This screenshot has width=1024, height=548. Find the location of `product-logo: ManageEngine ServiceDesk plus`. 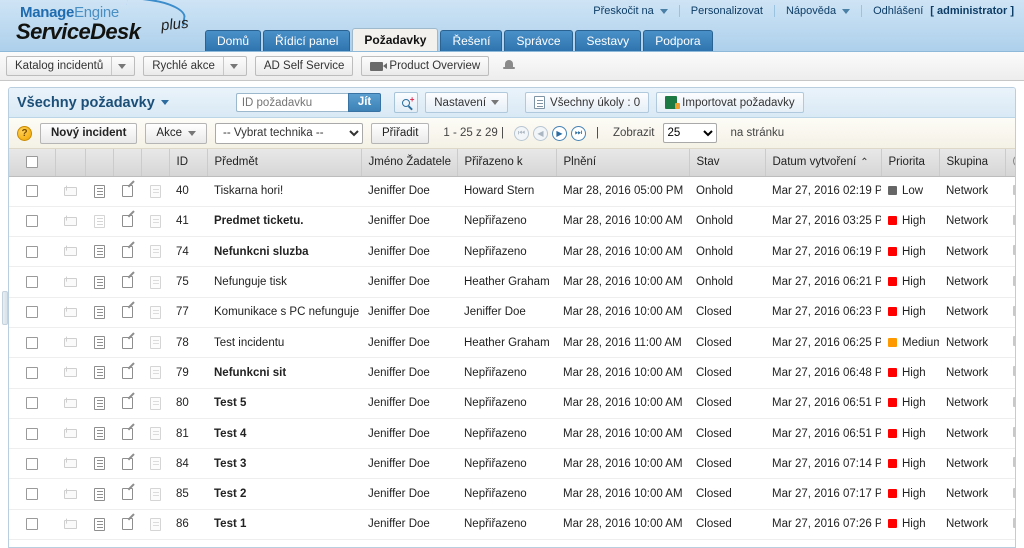

product-logo: ManageEngine ServiceDesk plus is located at coordinates (108, 24).